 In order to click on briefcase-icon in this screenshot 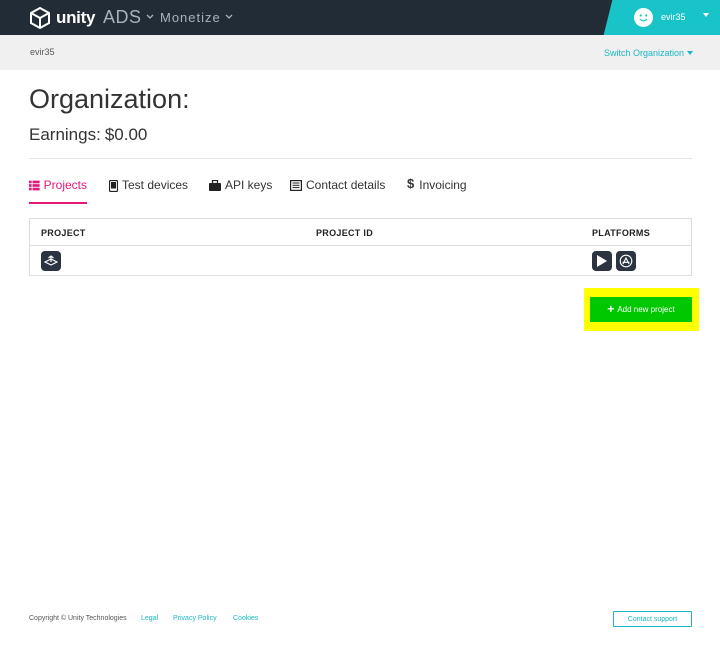, I will do `click(215, 185)`.